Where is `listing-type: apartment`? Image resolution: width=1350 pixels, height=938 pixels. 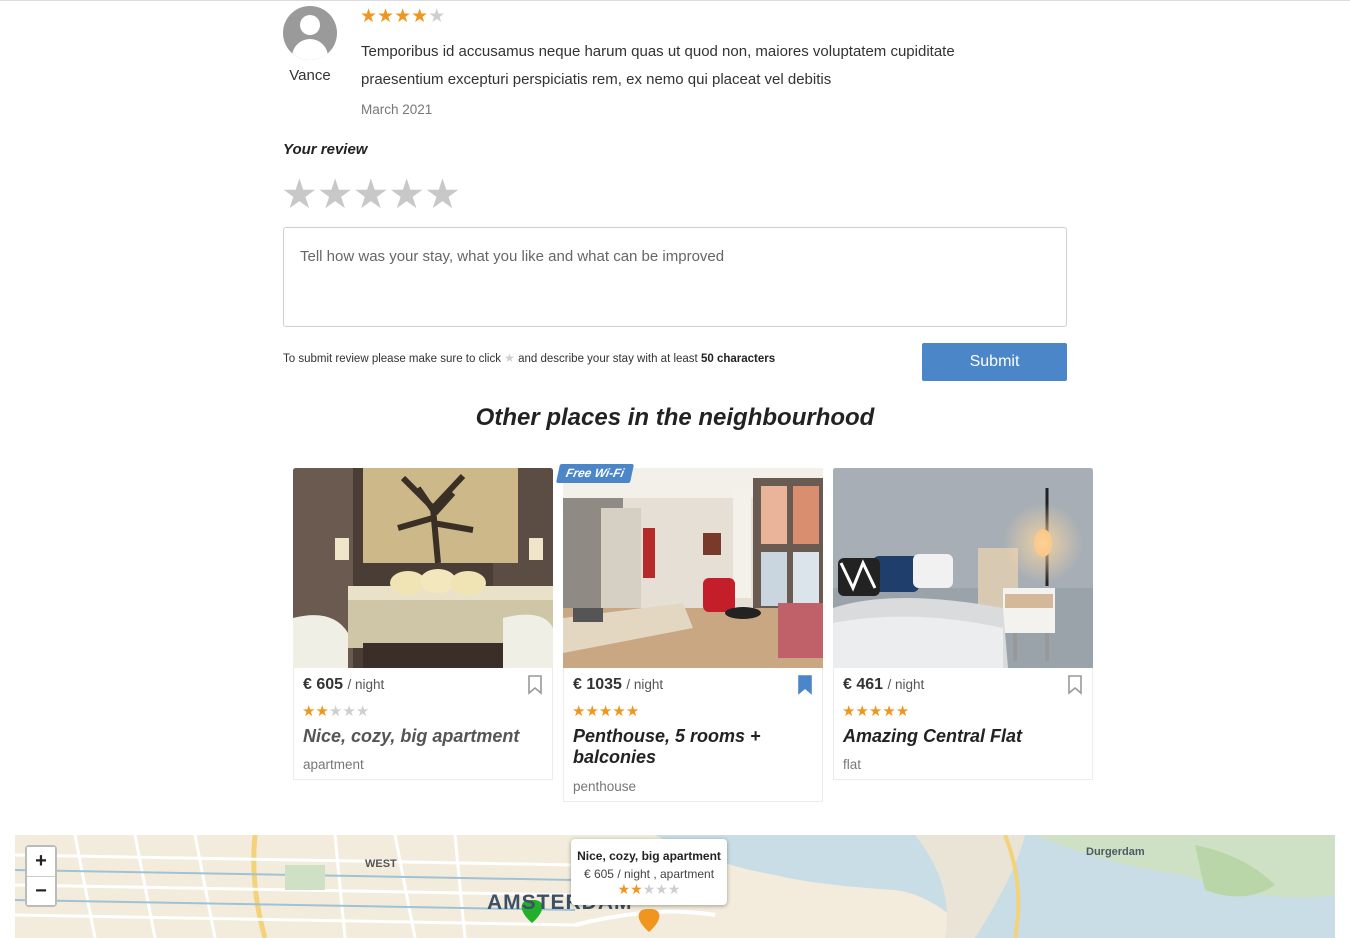 listing-type: apartment is located at coordinates (333, 764).